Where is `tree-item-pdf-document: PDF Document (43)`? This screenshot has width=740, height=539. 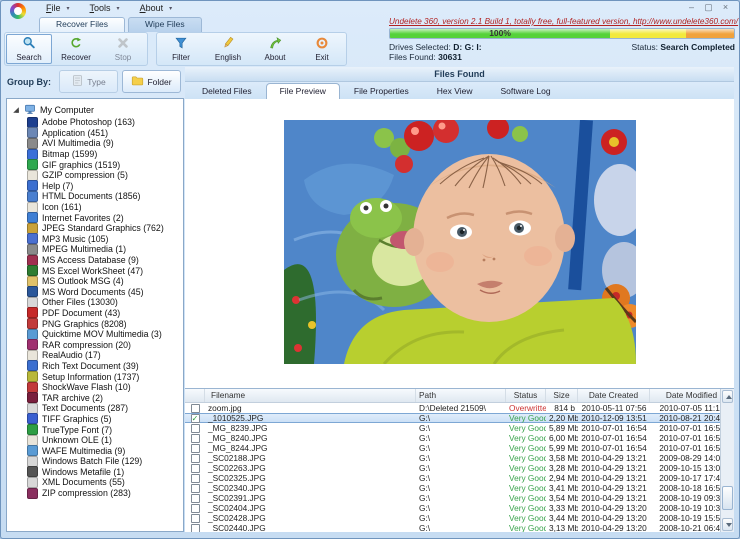 tree-item-pdf-document: PDF Document (43) is located at coordinates (105, 313).